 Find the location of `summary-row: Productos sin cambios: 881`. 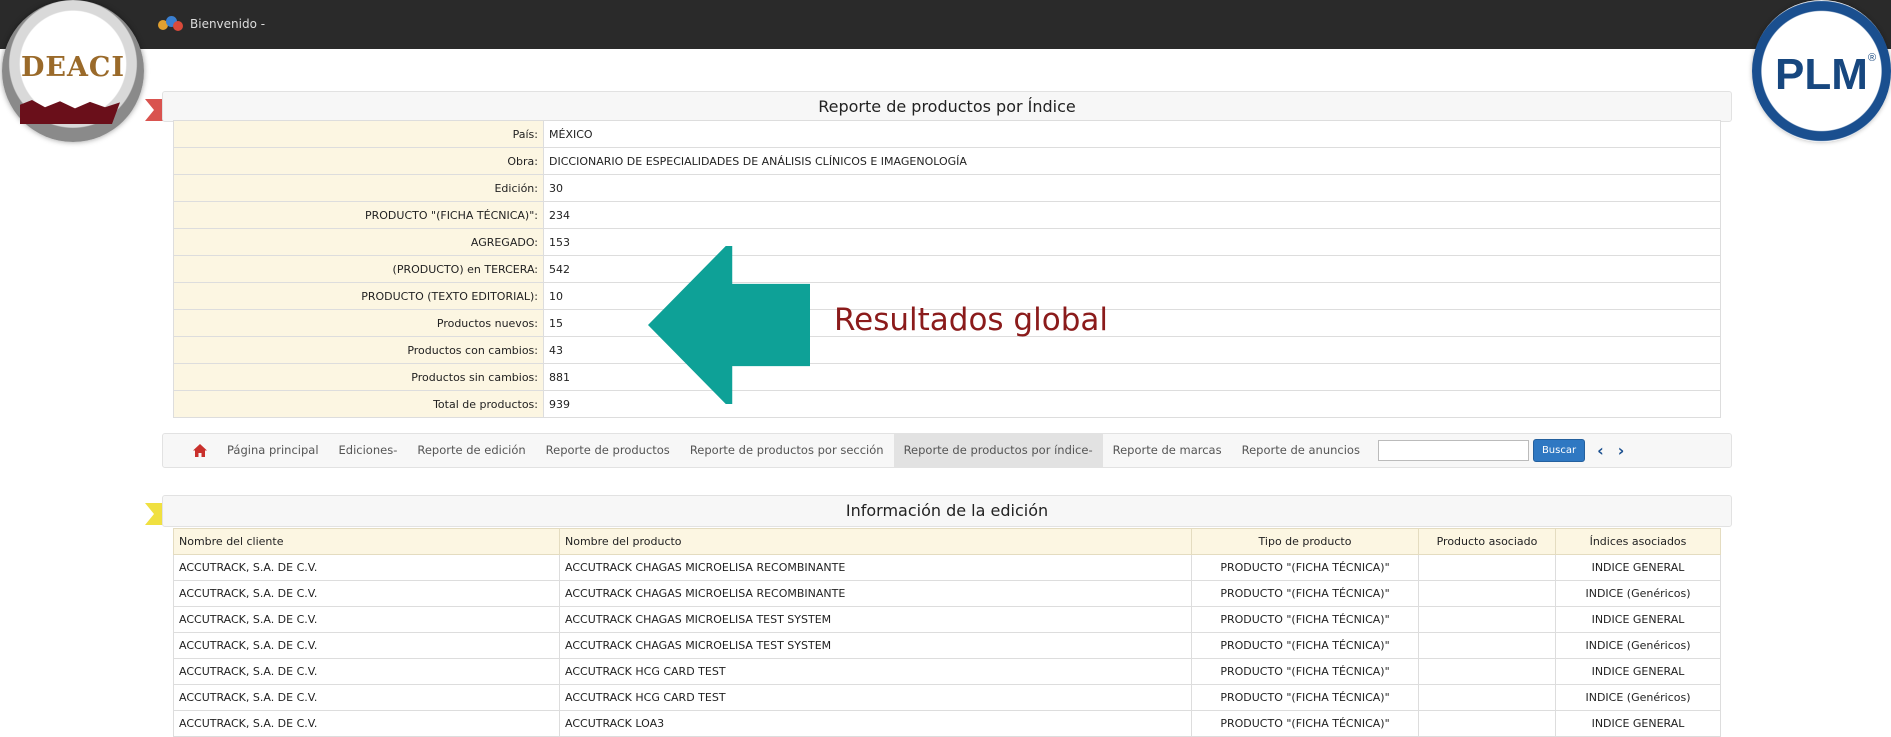

summary-row: Productos sin cambios: 881 is located at coordinates (947, 377).